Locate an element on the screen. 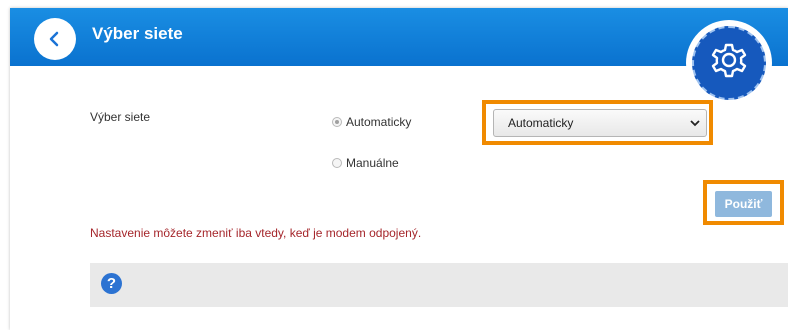 The width and height of the screenshot is (788, 330). help-icon: ? is located at coordinates (111, 283).